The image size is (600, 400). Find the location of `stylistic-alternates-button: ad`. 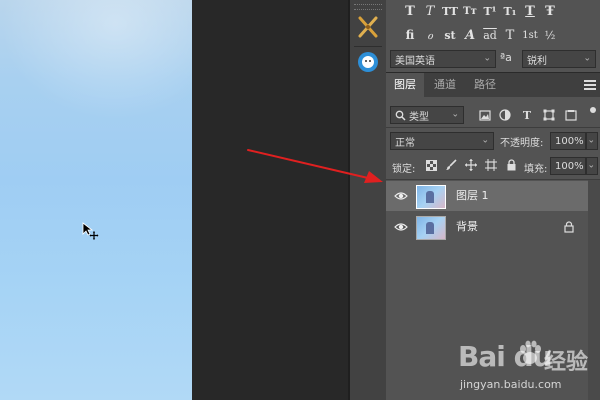

stylistic-alternates-button: ad is located at coordinates (490, 35).